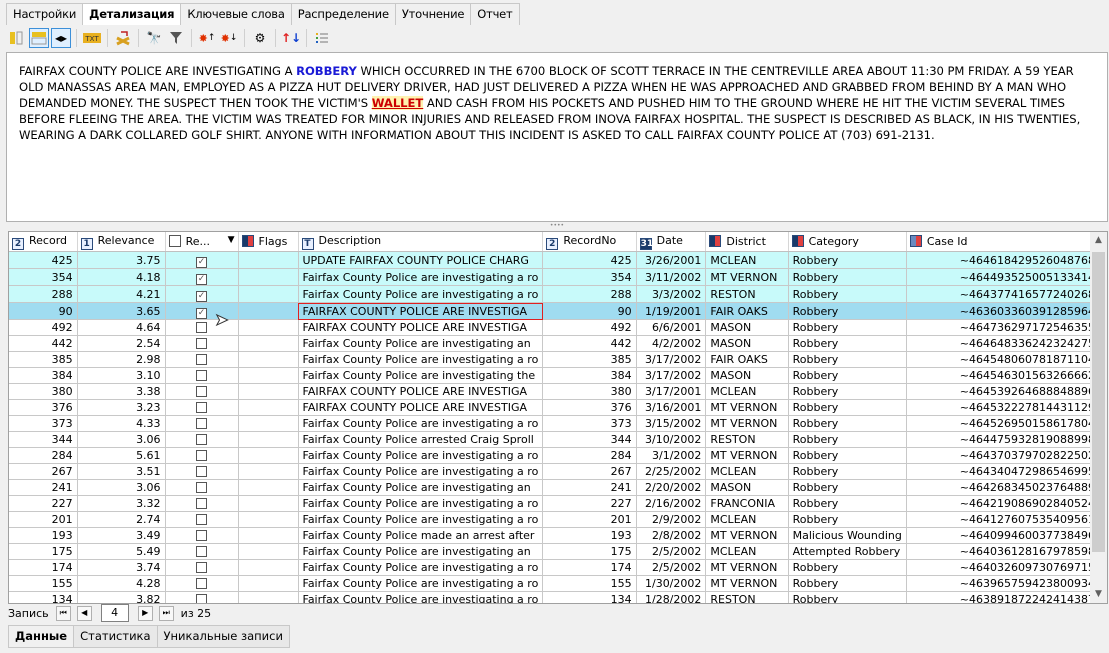  I want to click on cell-caseid: ~4645463015632666624, so click(1006, 375).